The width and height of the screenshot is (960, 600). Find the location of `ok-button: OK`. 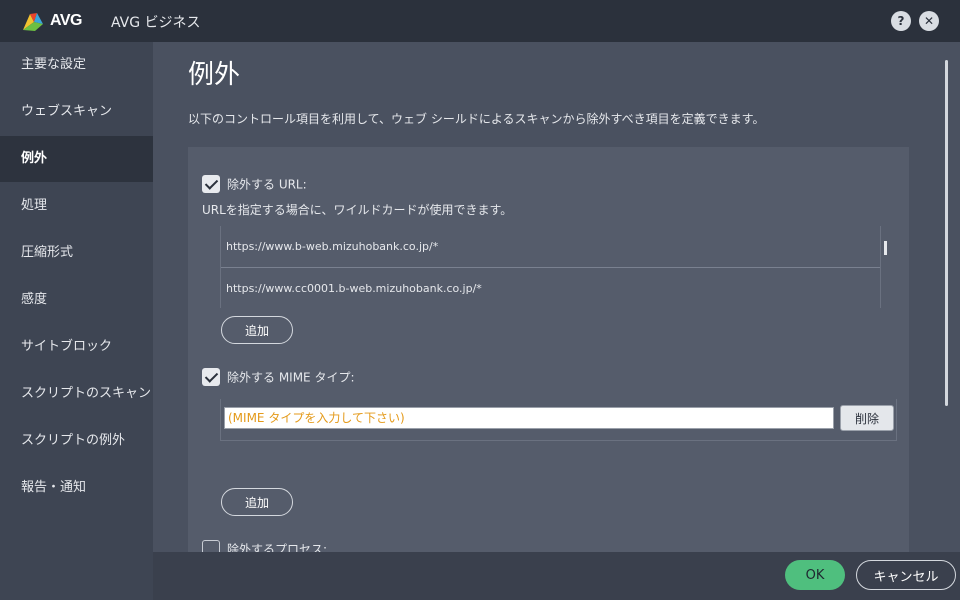

ok-button: OK is located at coordinates (815, 575).